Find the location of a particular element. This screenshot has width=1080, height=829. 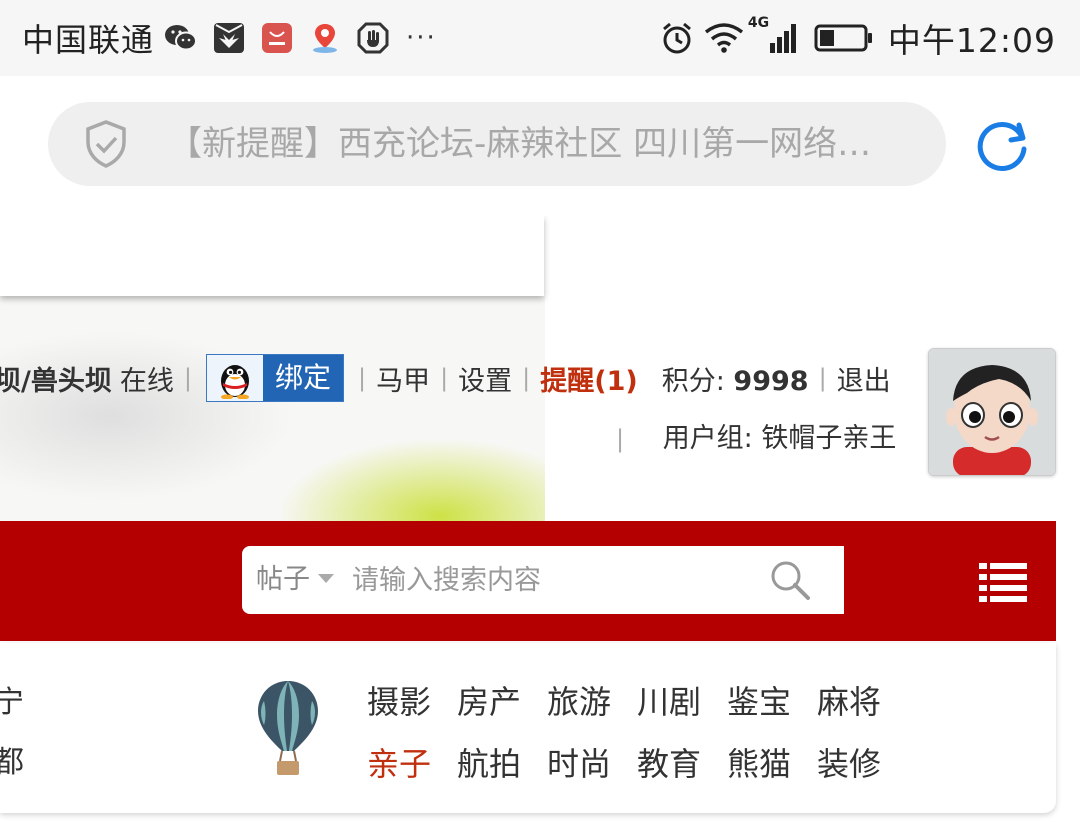

logout-link: 退出 is located at coordinates (864, 378).